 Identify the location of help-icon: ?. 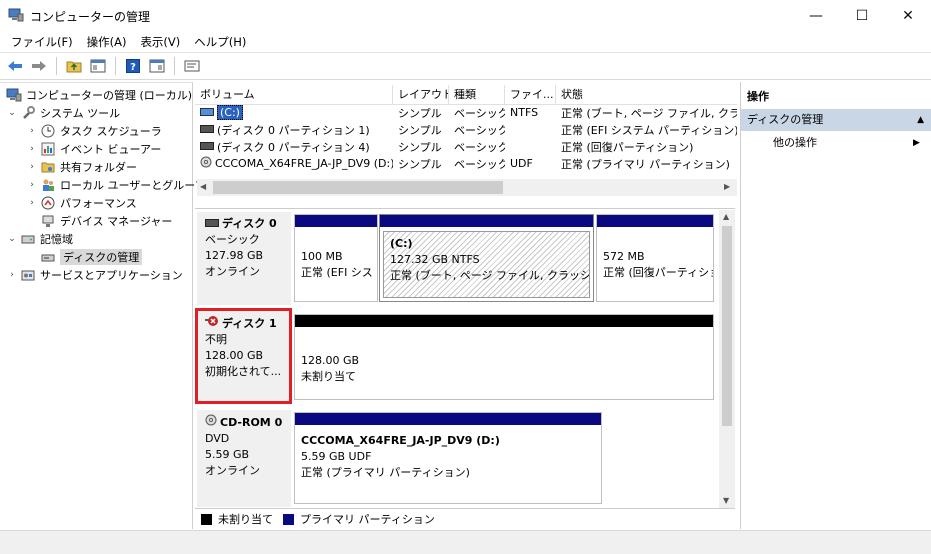
(133, 66).